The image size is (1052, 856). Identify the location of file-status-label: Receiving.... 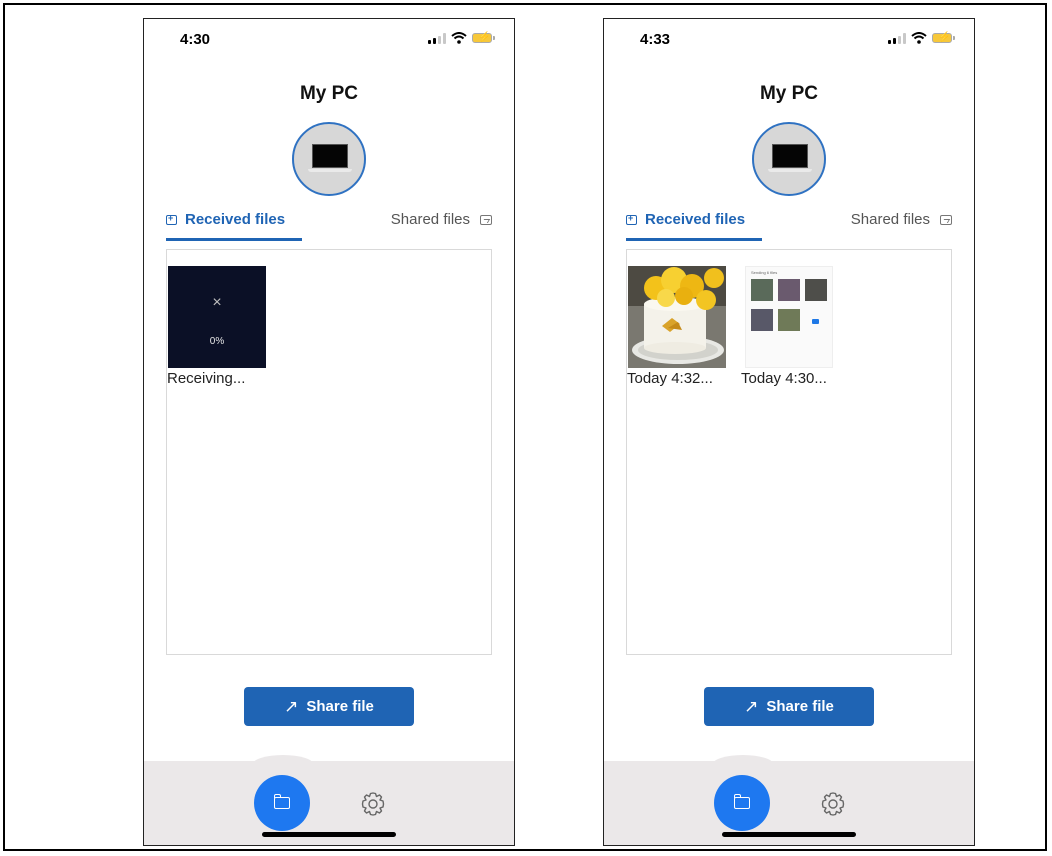
(206, 378).